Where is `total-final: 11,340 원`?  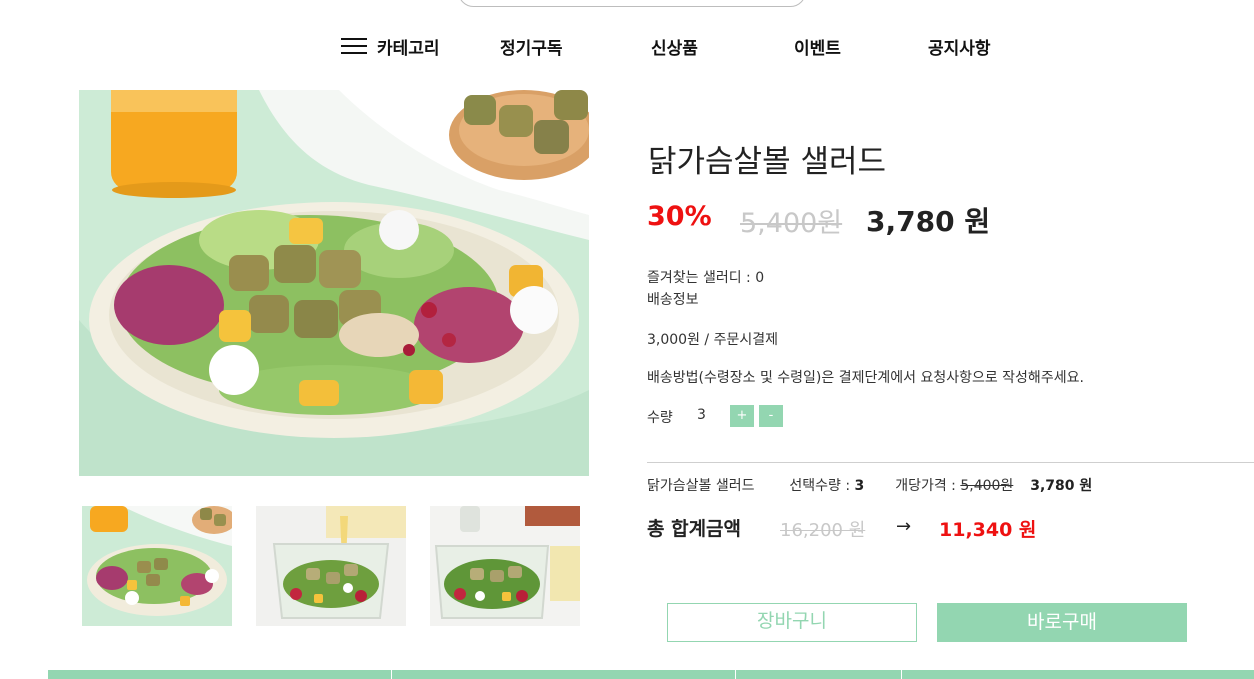
total-final: 11,340 원 is located at coordinates (988, 530).